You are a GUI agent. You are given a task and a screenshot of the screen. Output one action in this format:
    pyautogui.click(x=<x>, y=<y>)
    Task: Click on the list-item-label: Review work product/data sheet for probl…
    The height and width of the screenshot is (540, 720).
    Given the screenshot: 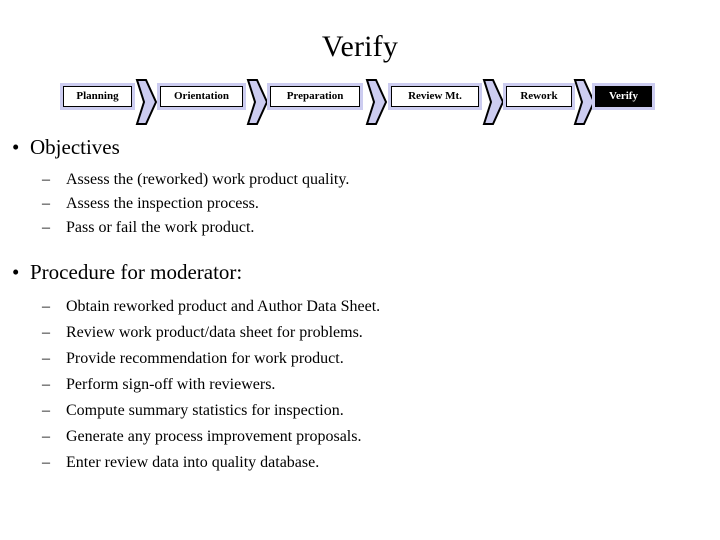 What is the action you would take?
    pyautogui.click(x=214, y=332)
    